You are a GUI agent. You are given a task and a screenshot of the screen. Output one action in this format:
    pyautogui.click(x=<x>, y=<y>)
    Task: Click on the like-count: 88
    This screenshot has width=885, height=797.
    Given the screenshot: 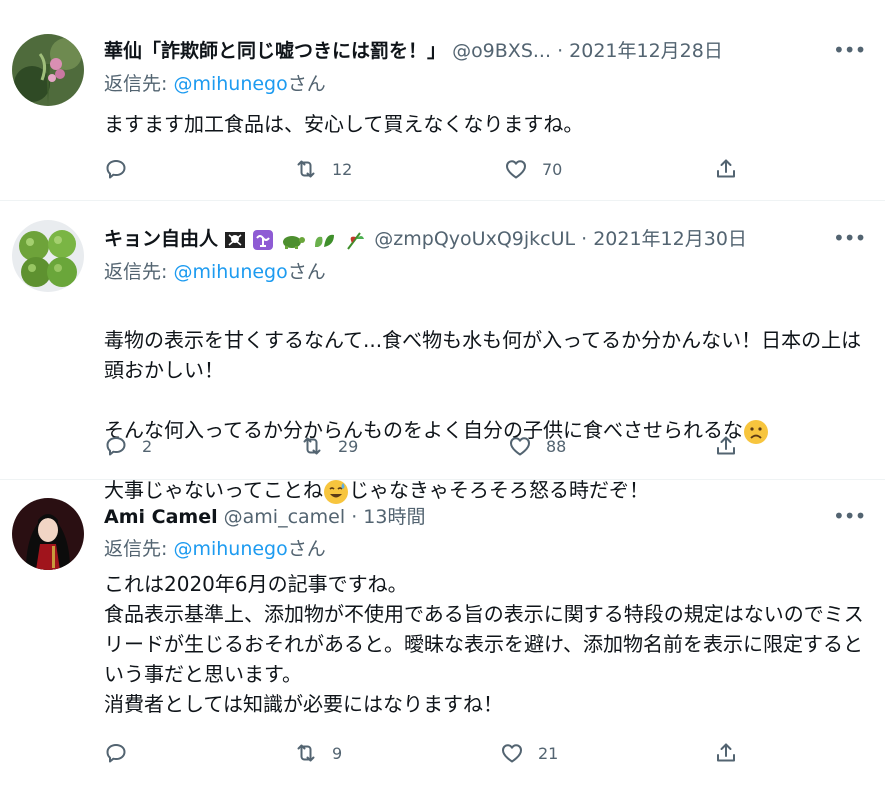 What is the action you would take?
    pyautogui.click(x=556, y=446)
    